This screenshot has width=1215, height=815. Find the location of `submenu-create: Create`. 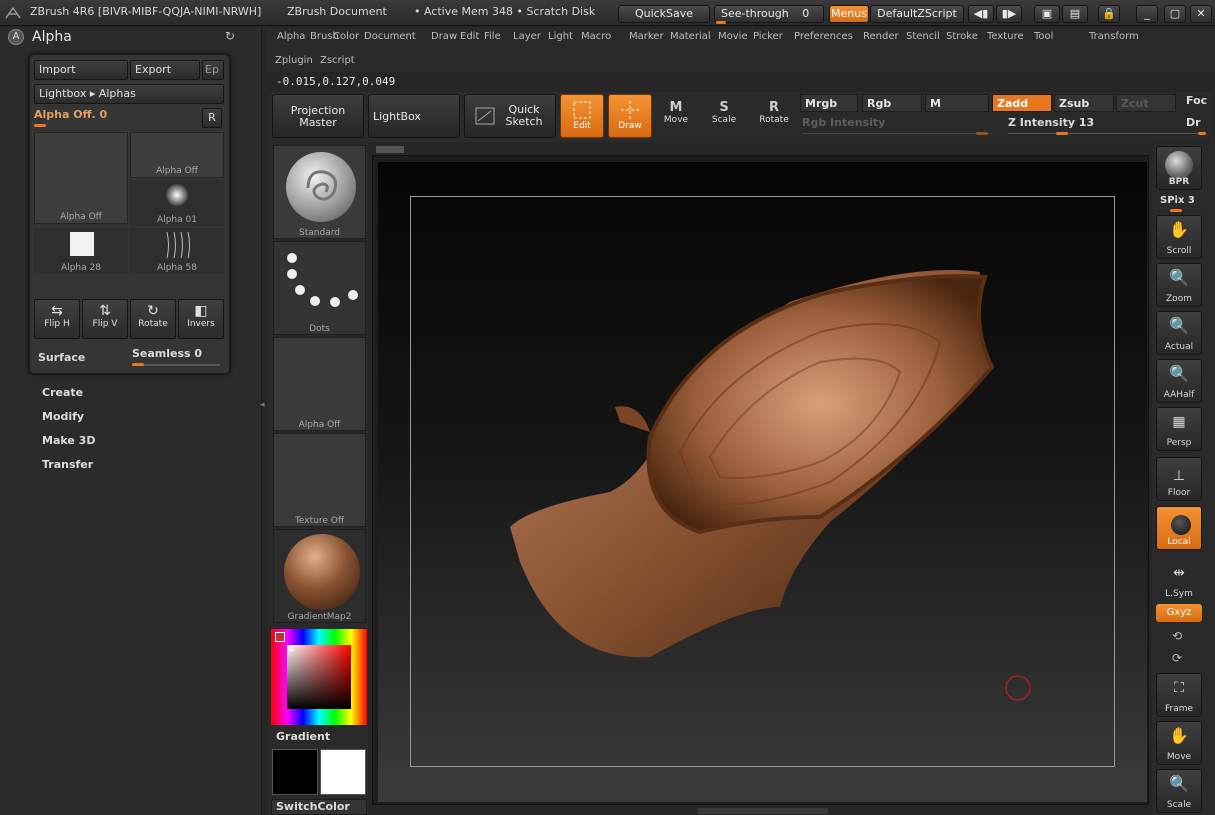

submenu-create: Create is located at coordinates (62, 392).